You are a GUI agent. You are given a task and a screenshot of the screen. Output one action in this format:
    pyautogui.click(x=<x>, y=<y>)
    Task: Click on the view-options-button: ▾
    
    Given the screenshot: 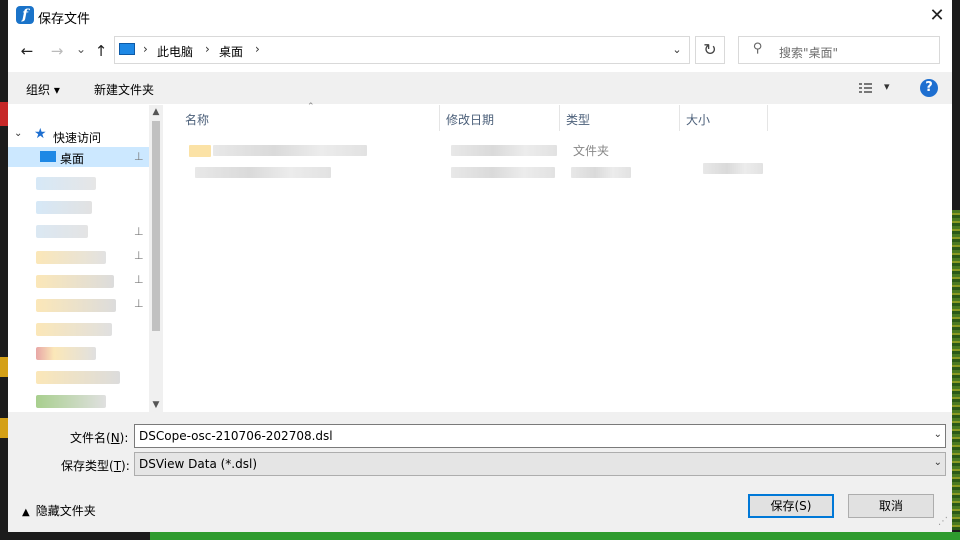 What is the action you would take?
    pyautogui.click(x=876, y=88)
    